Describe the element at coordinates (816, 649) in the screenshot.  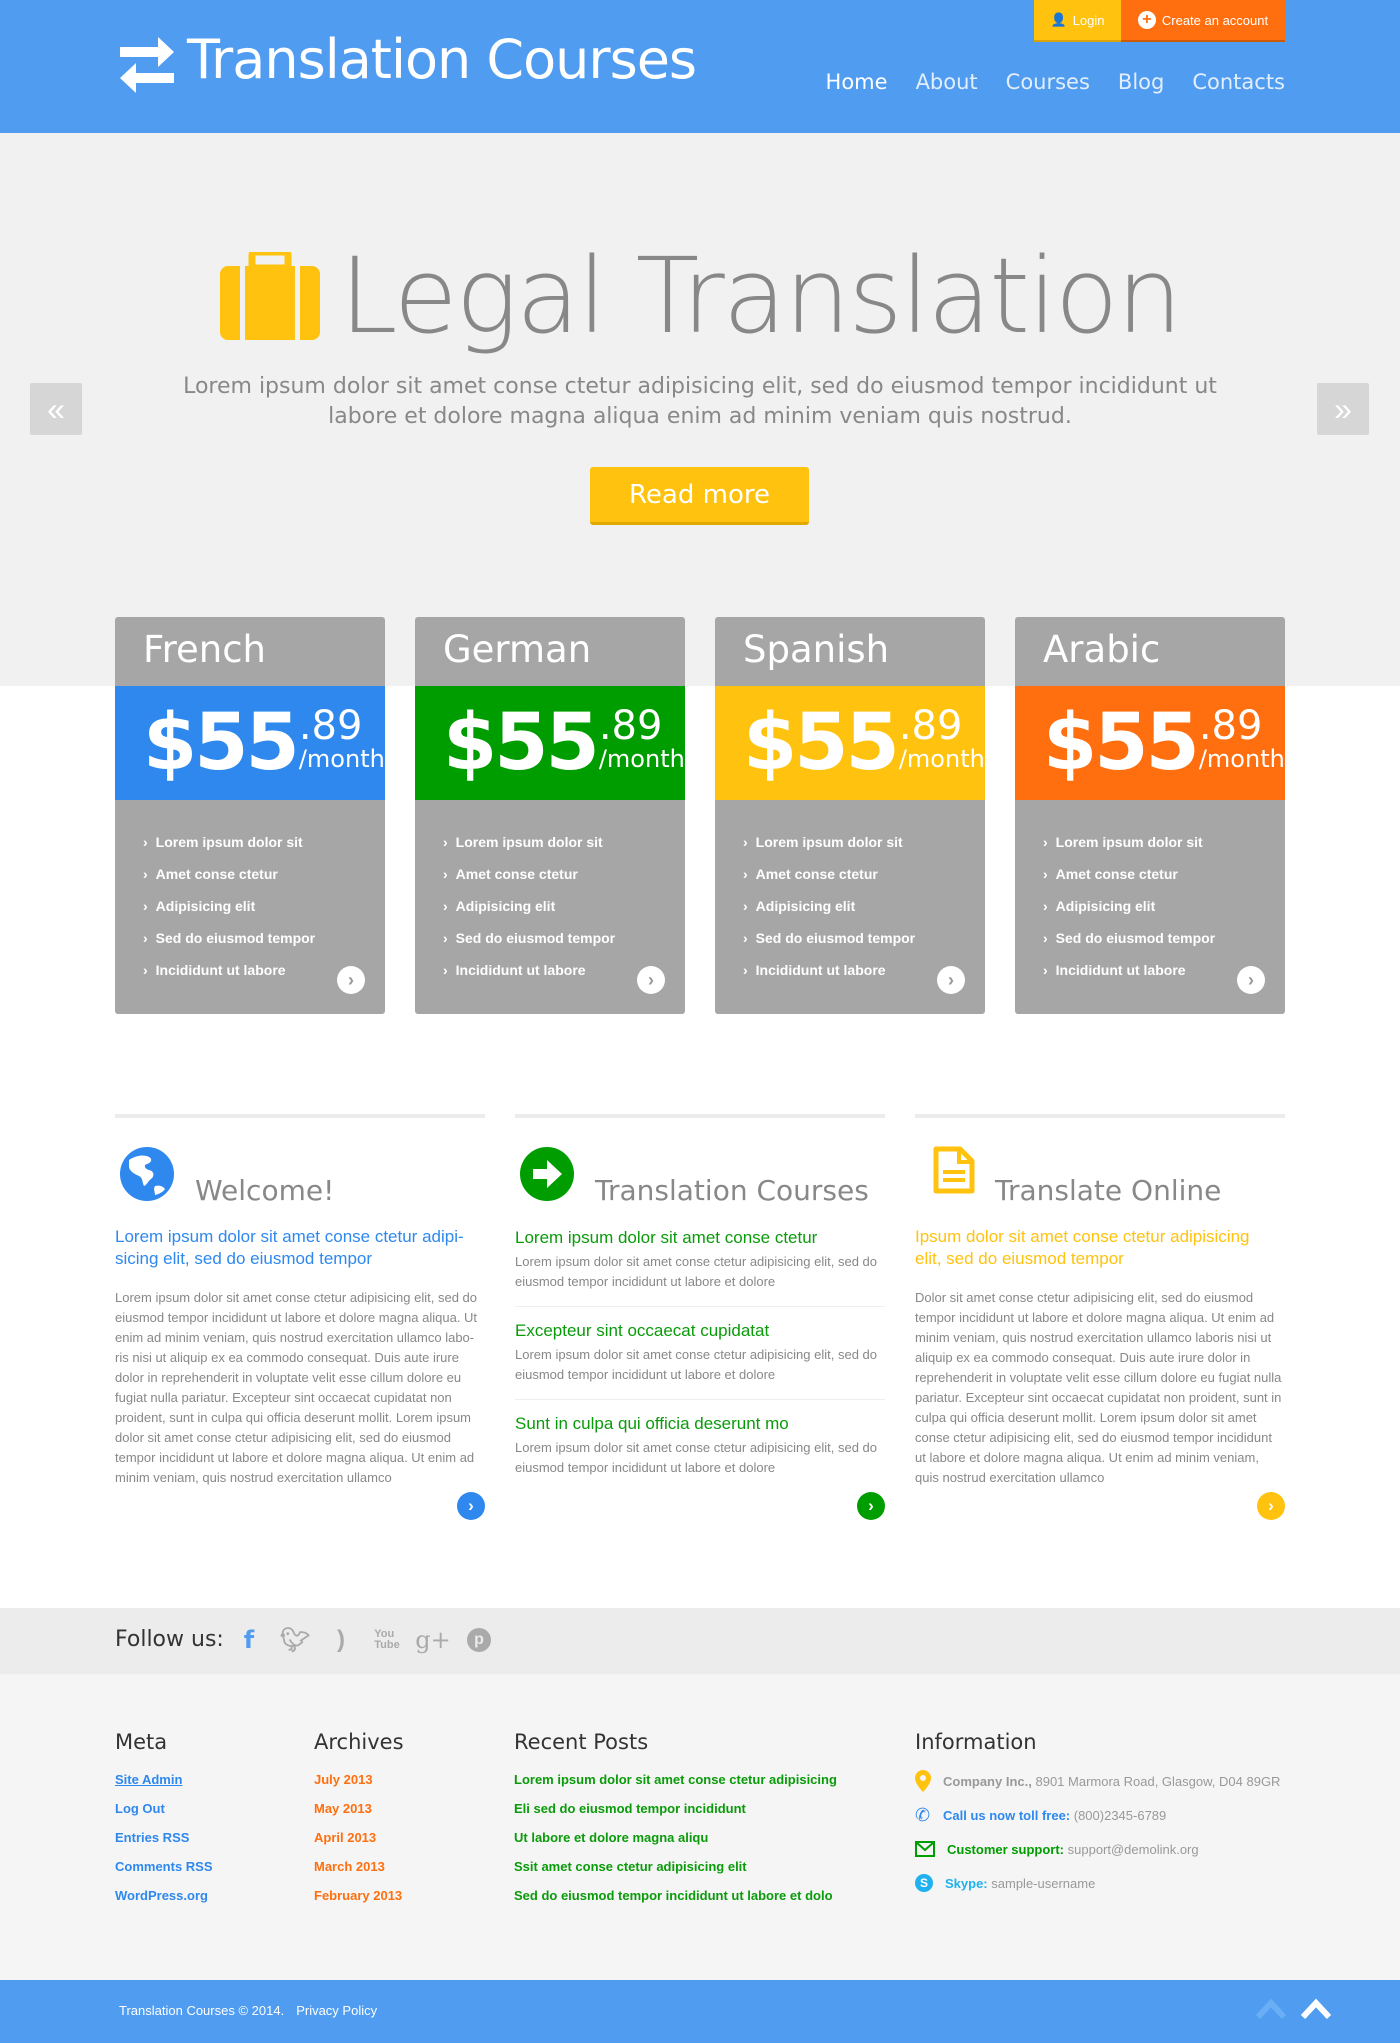
I see `plan-language: Spanish` at that location.